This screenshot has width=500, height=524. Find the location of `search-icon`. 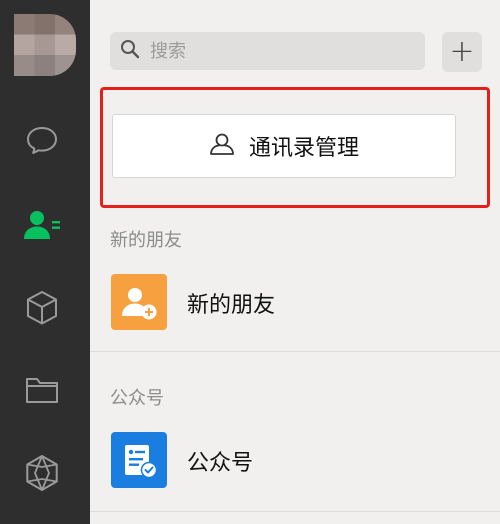

search-icon is located at coordinates (130, 51).